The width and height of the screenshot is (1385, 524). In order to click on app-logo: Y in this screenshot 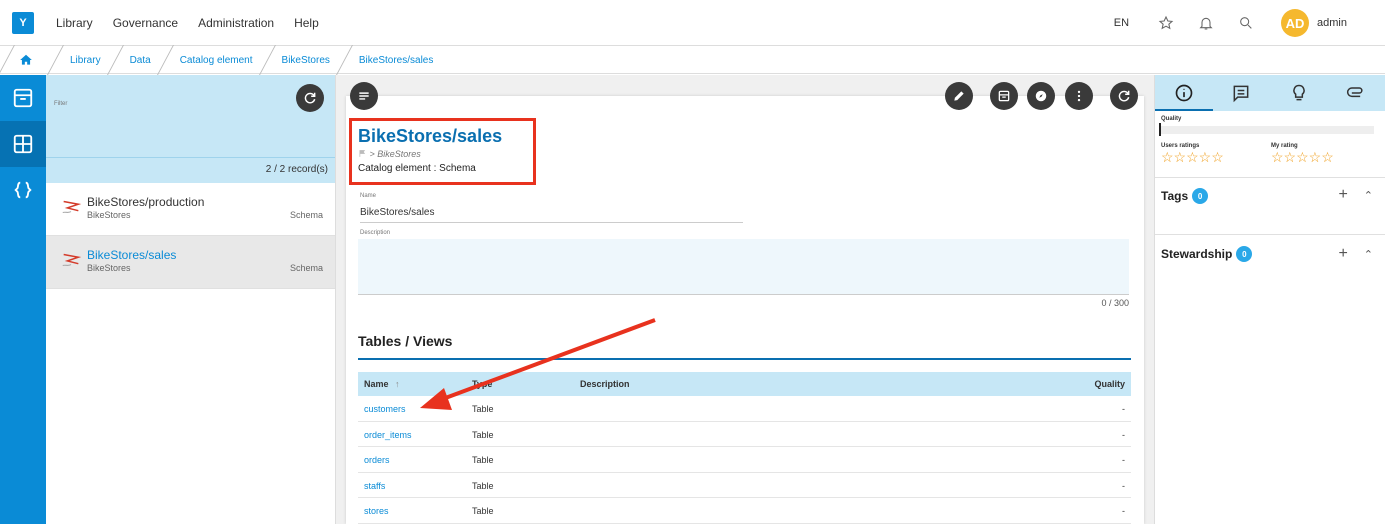, I will do `click(23, 22)`.